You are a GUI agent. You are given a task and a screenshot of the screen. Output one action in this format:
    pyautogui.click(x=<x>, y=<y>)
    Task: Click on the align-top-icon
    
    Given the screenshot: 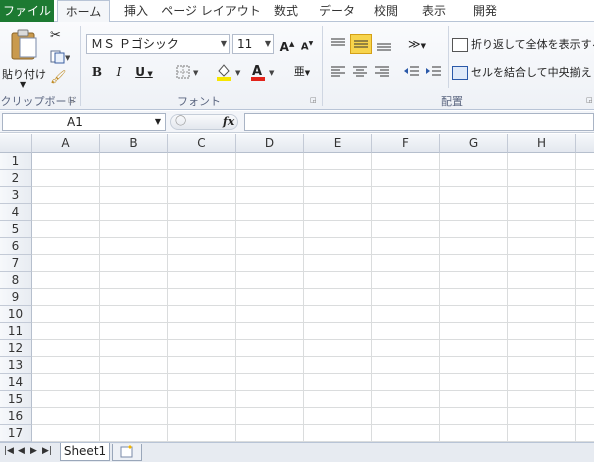 What is the action you would take?
    pyautogui.click(x=338, y=42)
    